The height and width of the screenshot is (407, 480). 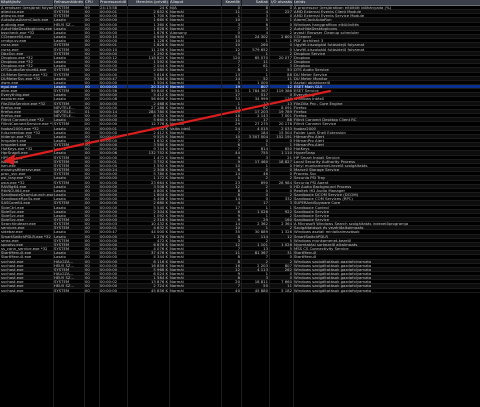 I want to click on column-header-user: Felhasználónév, so click(x=69, y=2).